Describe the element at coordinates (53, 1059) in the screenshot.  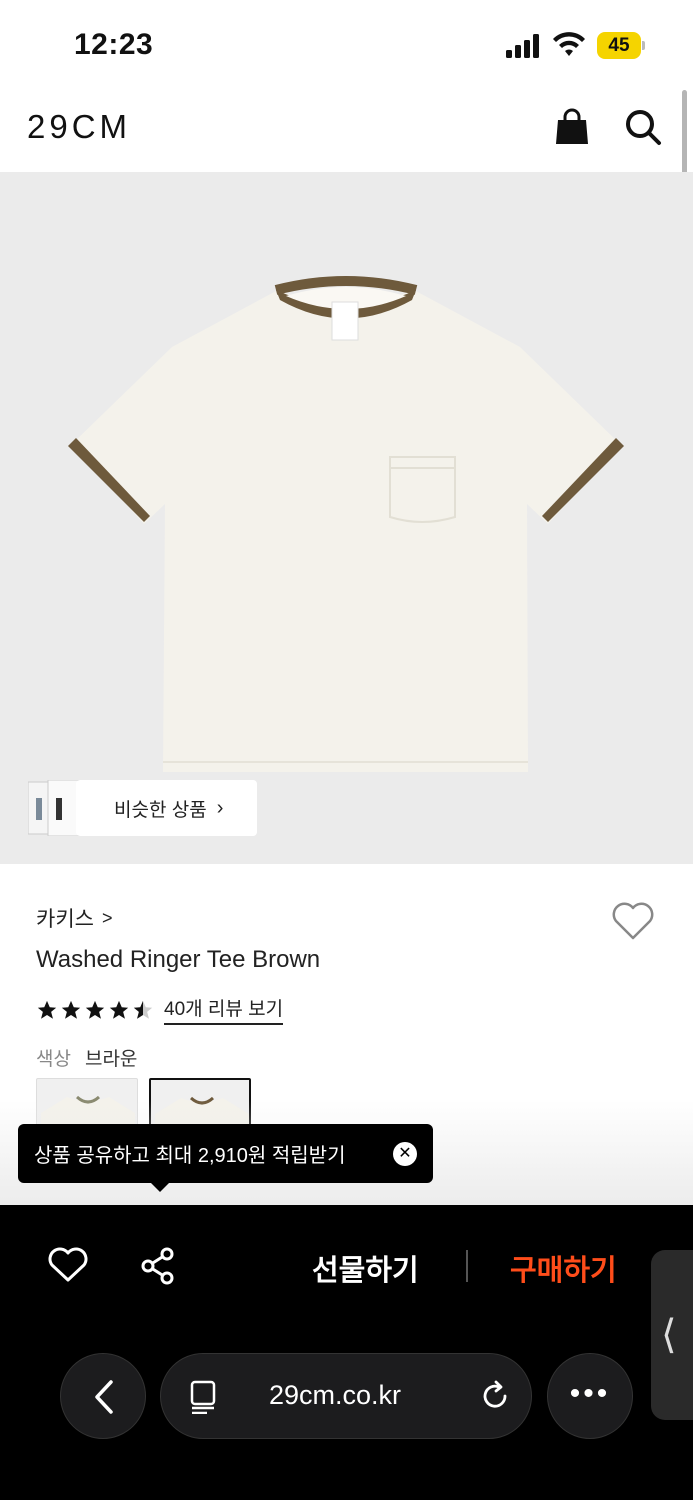
I see `color-label: 색상` at that location.